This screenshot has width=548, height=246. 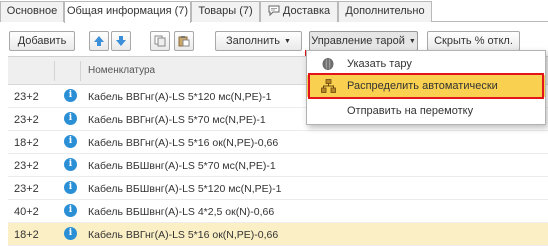 I want to click on move-up-button, so click(x=99, y=41).